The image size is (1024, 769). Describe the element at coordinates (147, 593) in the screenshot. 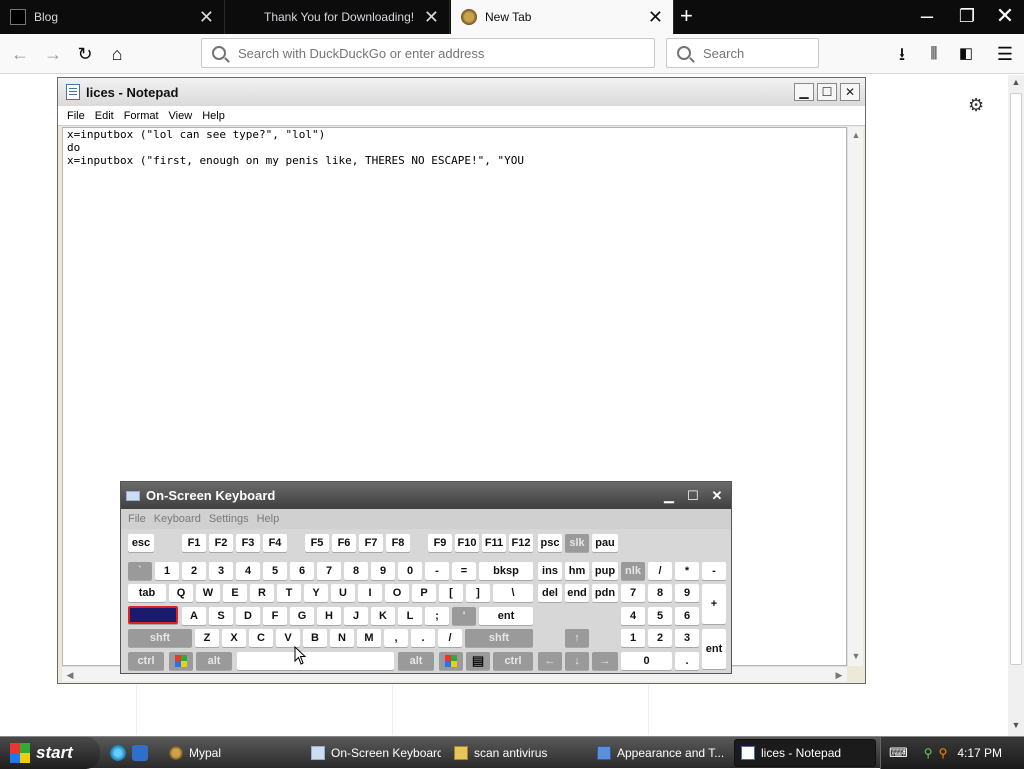

I see `key-tab: tab` at that location.